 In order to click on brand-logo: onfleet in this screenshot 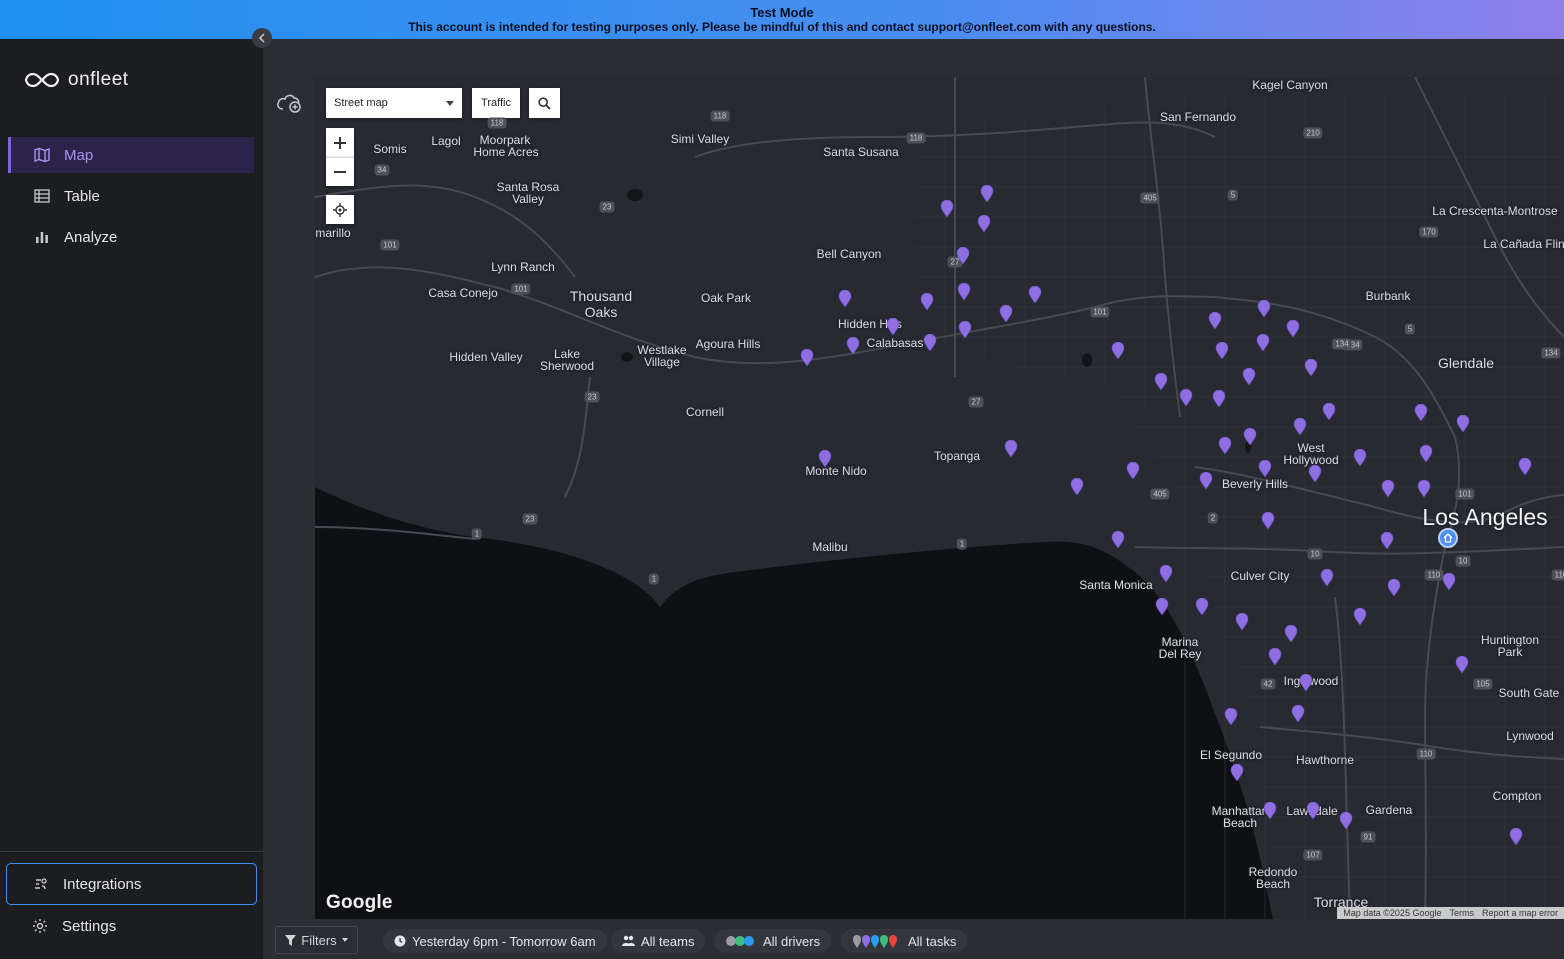, I will do `click(76, 80)`.